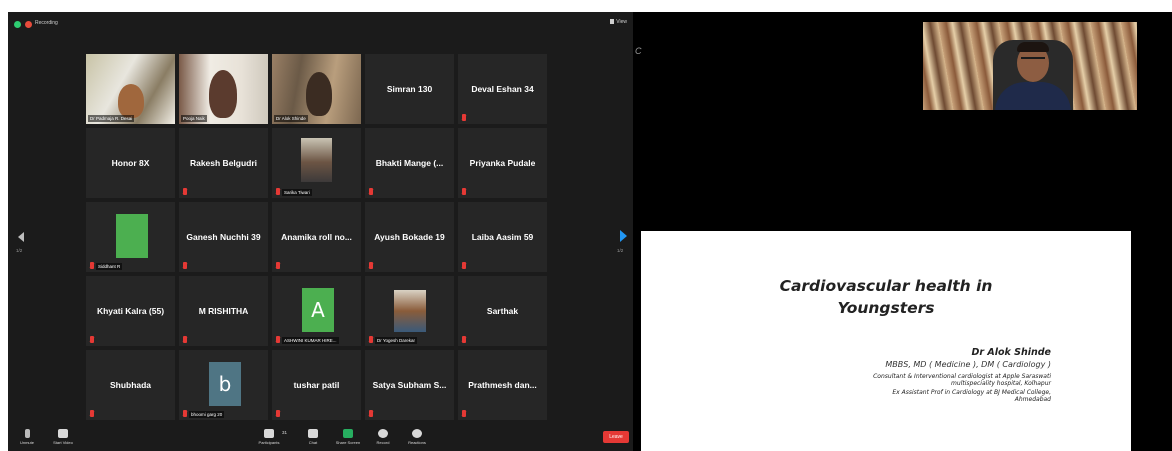 The width and height of the screenshot is (1172, 451). I want to click on view-button: View, so click(618, 22).